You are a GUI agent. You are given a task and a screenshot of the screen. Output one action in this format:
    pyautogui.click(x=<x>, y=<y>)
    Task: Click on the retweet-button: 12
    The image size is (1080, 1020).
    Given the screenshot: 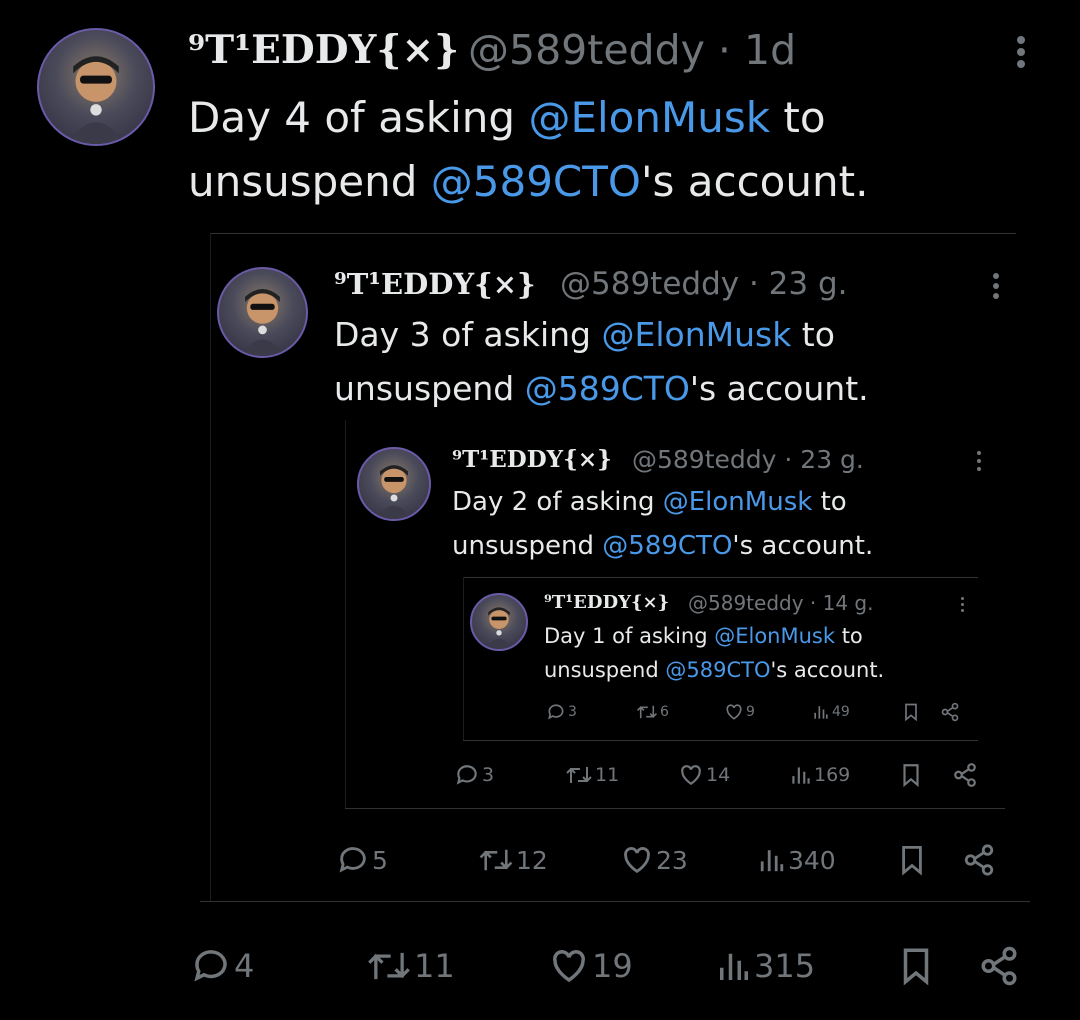 What is the action you would take?
    pyautogui.click(x=513, y=860)
    